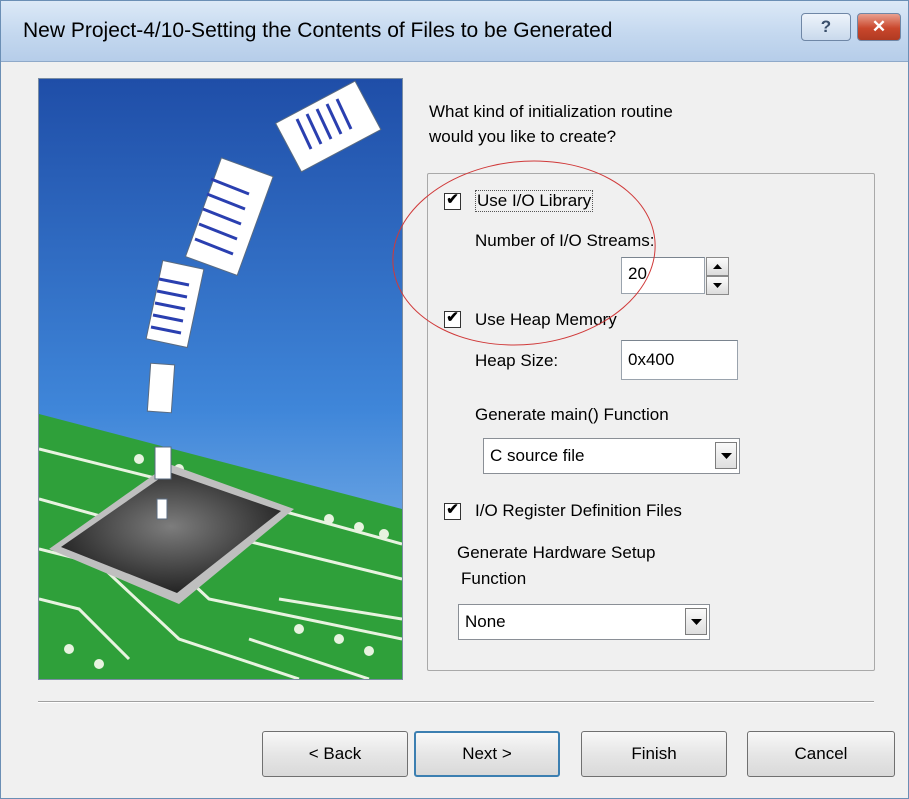 The width and height of the screenshot is (909, 799). I want to click on hardware-setup-dropdown-button, so click(696, 621).